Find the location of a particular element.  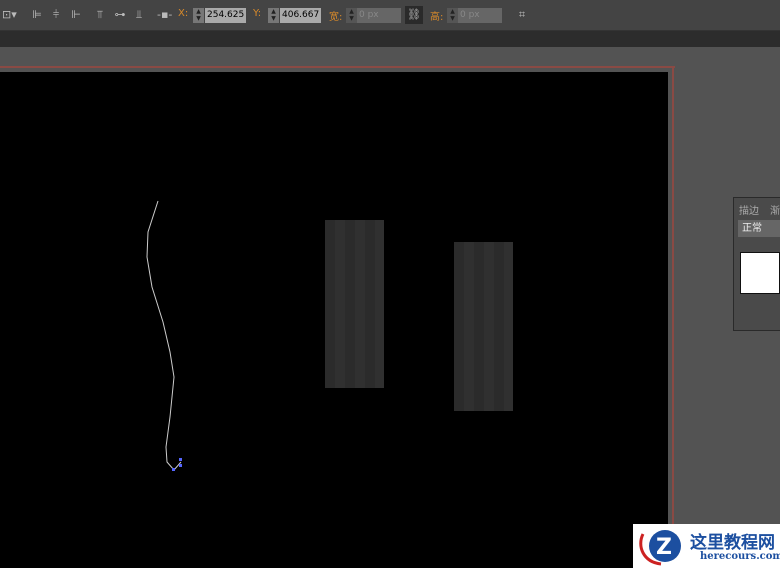

y-stepper: ▲ ▼ is located at coordinates (273, 15).